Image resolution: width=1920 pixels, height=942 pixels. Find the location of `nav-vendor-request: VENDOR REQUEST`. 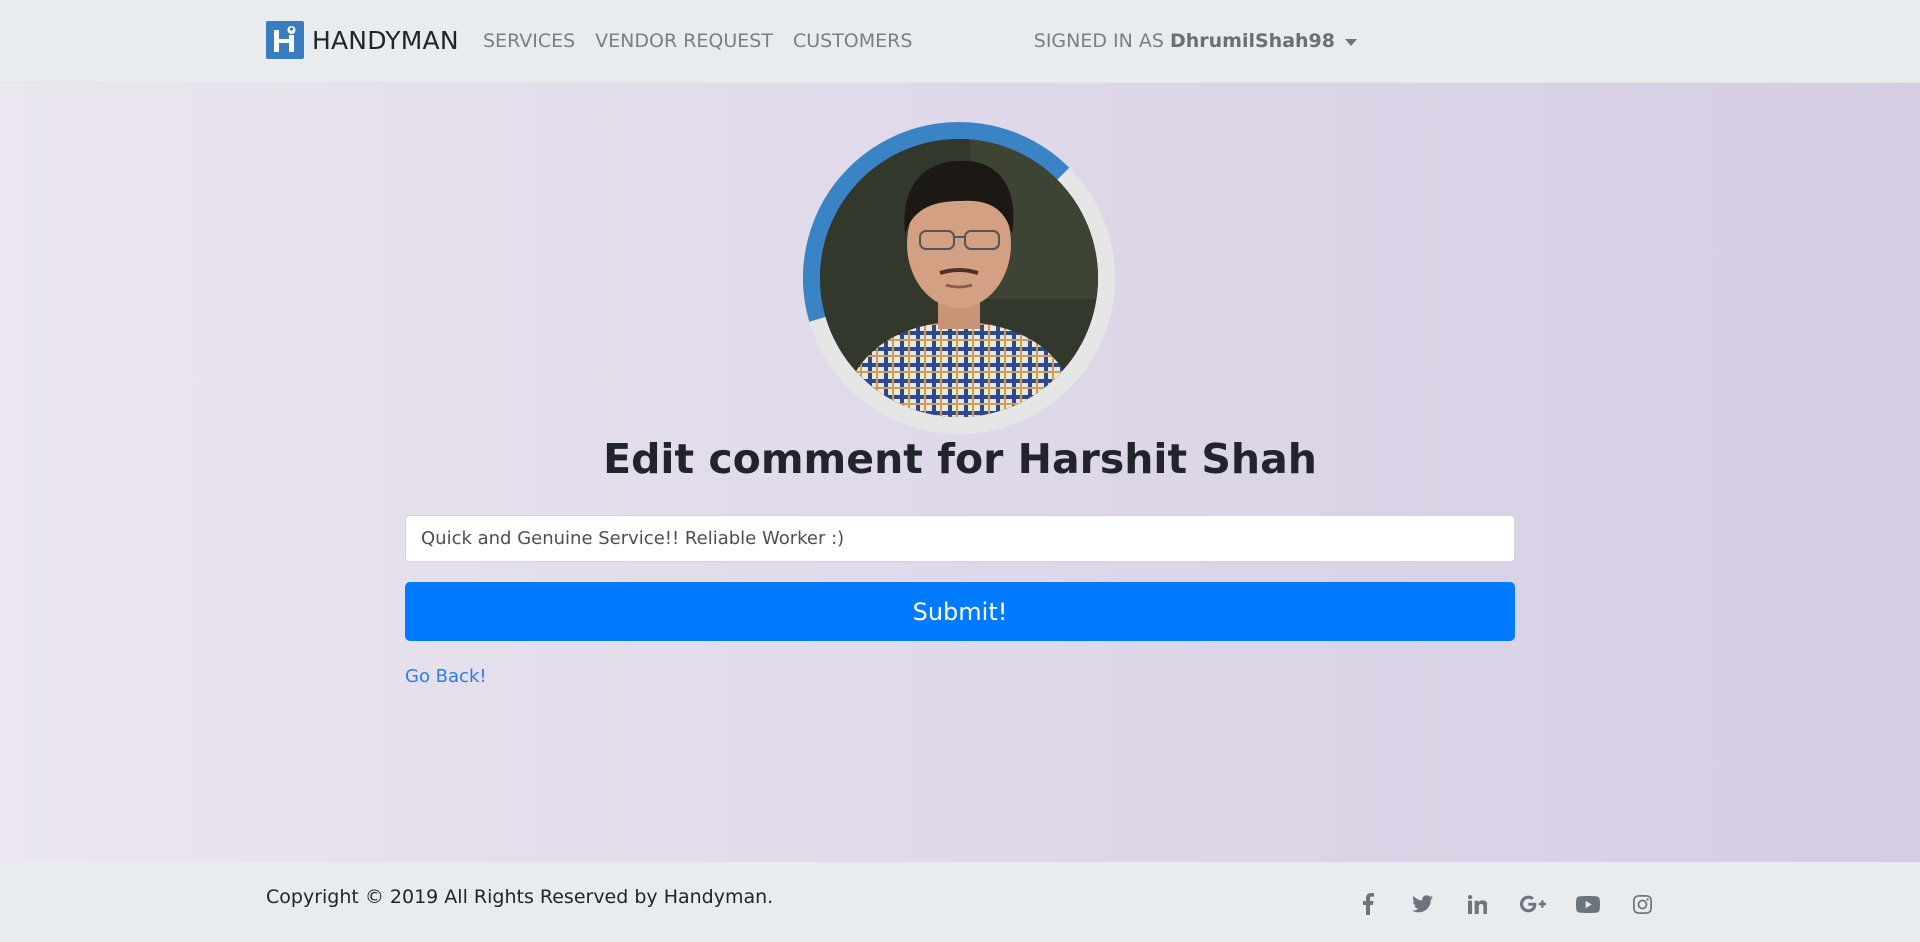

nav-vendor-request: VENDOR REQUEST is located at coordinates (684, 41).